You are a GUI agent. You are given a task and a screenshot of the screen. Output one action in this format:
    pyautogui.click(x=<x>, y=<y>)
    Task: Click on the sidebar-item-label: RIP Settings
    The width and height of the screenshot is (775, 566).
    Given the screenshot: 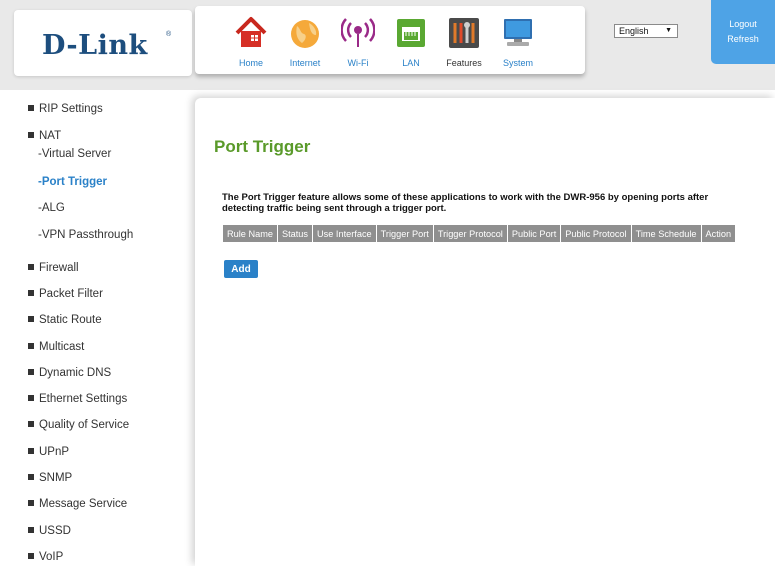 What is the action you would take?
    pyautogui.click(x=71, y=109)
    